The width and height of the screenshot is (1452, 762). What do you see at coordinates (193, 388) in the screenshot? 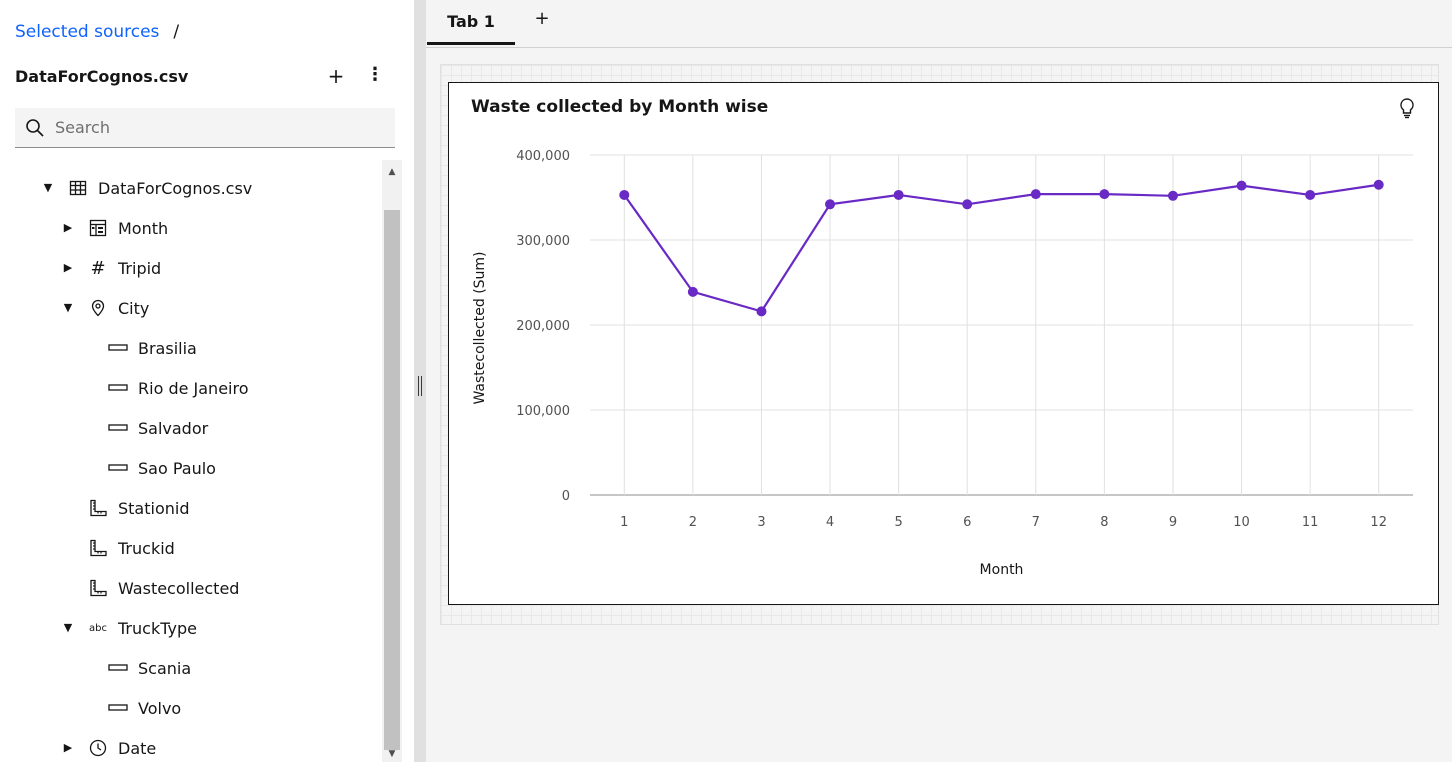
I see `tree-item-label: Rio de Janeiro` at bounding box center [193, 388].